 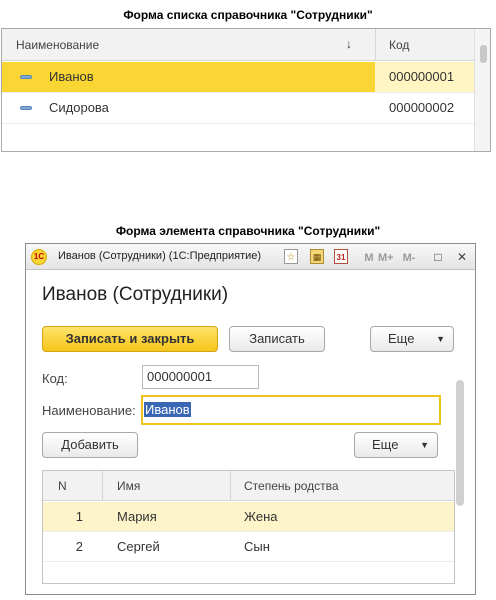 I want to click on table-header: N Имя Степень родства, so click(x=248, y=486).